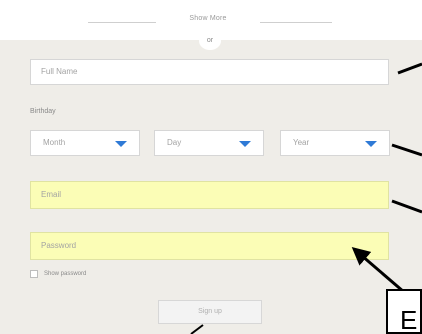  What do you see at coordinates (210, 41) in the screenshot?
I see `or-separator: or` at bounding box center [210, 41].